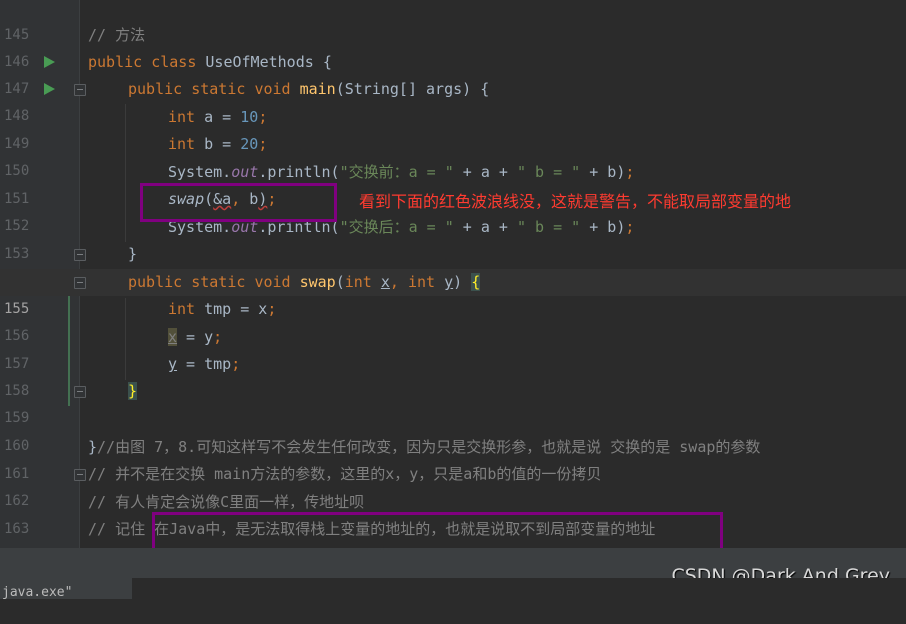 The height and width of the screenshot is (624, 906). Describe the element at coordinates (195, 337) in the screenshot. I see `code-text: = y` at that location.